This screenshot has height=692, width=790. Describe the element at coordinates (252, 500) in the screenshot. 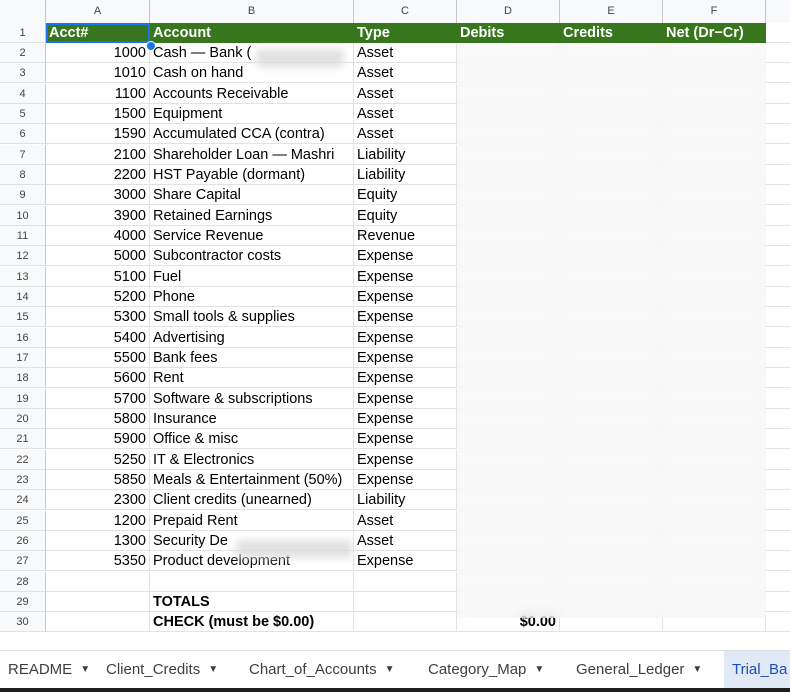

I see `account-name-cell: Client credits (unearned)` at that location.